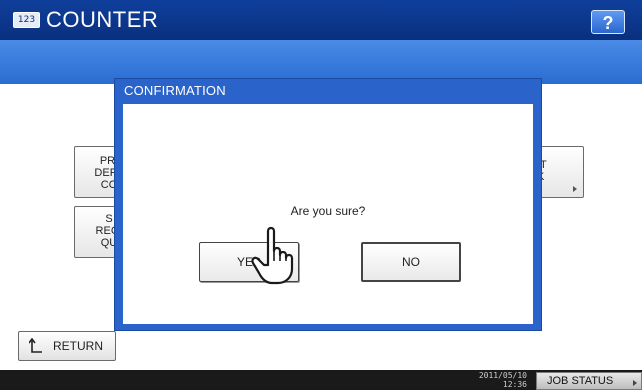 This screenshot has width=642, height=390. Describe the element at coordinates (35, 345) in the screenshot. I see `return-arrow-icon` at that location.